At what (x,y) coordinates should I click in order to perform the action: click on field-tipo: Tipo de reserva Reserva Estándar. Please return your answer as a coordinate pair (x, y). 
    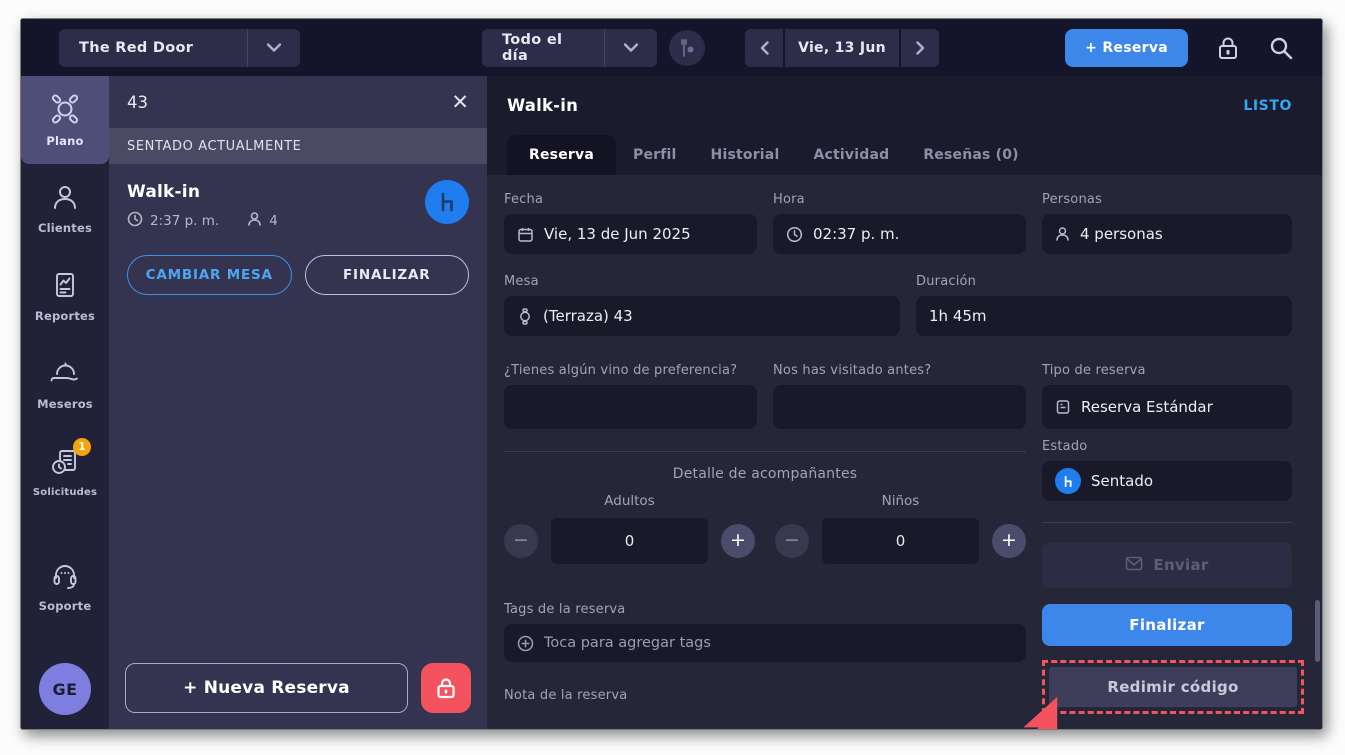
    Looking at the image, I should click on (1167, 396).